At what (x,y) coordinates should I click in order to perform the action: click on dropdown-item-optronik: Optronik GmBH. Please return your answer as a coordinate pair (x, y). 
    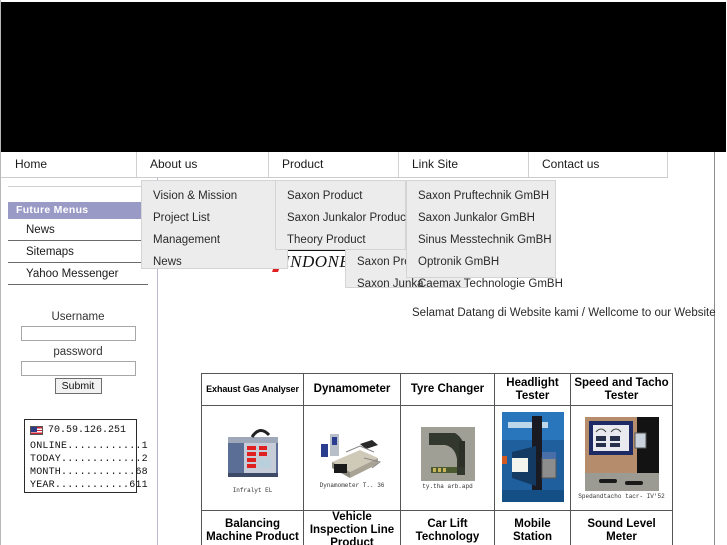
    Looking at the image, I should click on (481, 262).